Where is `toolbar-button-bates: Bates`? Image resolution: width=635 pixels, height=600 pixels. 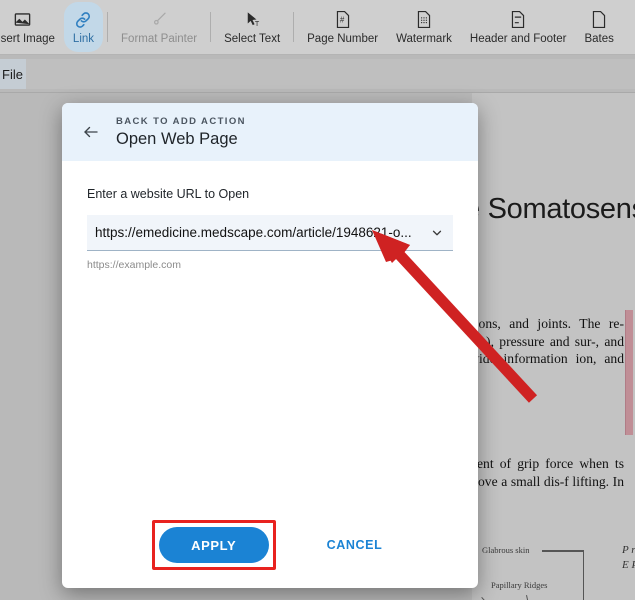 toolbar-button-bates: Bates is located at coordinates (598, 27).